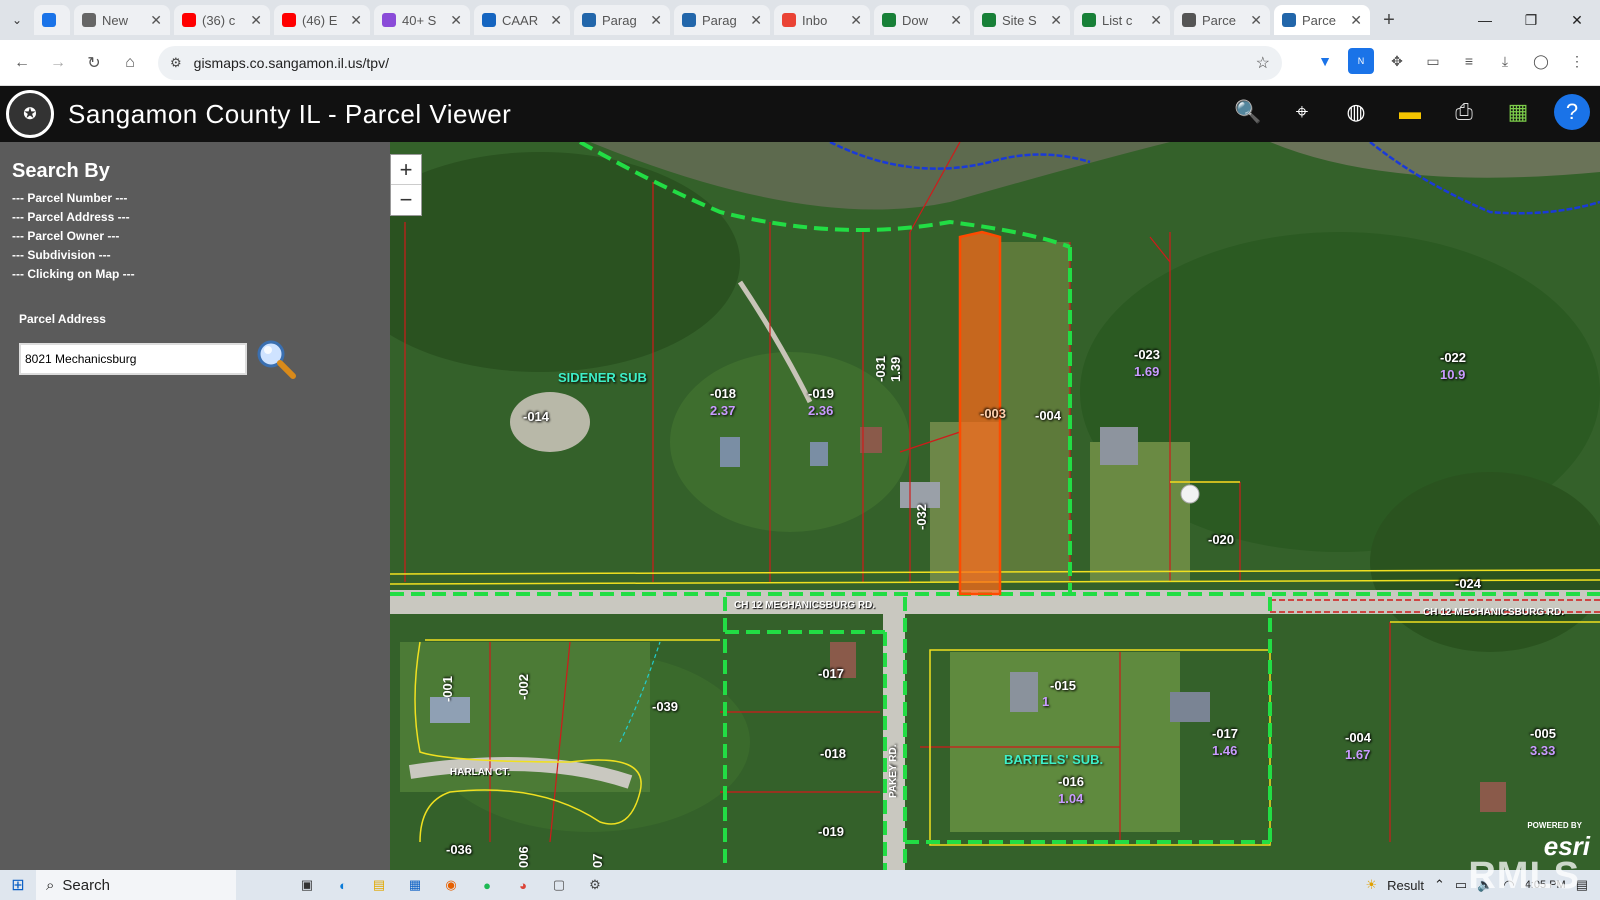  Describe the element at coordinates (343, 885) in the screenshot. I see `edge-icon: ◐` at that location.